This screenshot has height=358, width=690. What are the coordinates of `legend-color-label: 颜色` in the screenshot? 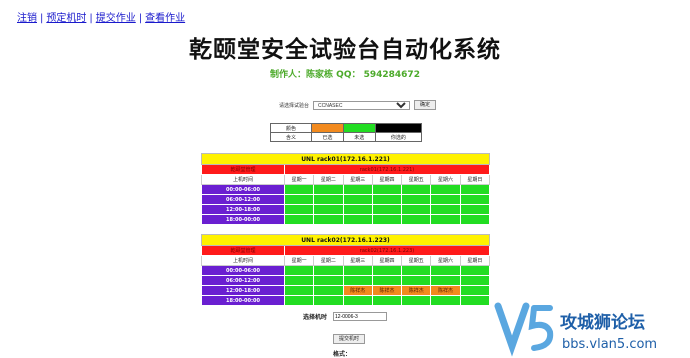 It's located at (291, 128).